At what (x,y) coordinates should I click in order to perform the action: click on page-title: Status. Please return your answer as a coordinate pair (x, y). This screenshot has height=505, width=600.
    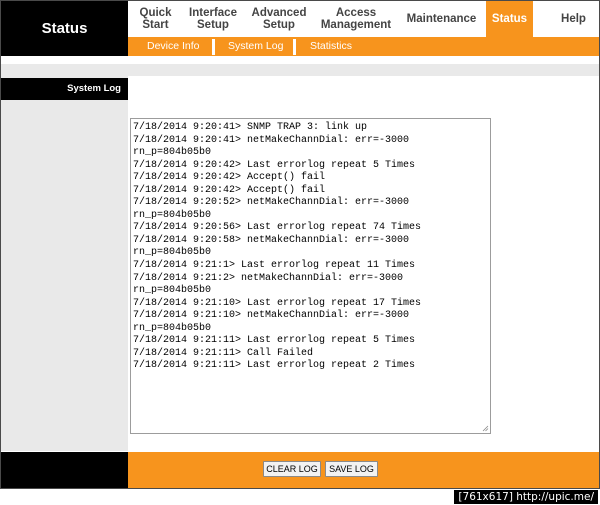
    Looking at the image, I should click on (64, 28).